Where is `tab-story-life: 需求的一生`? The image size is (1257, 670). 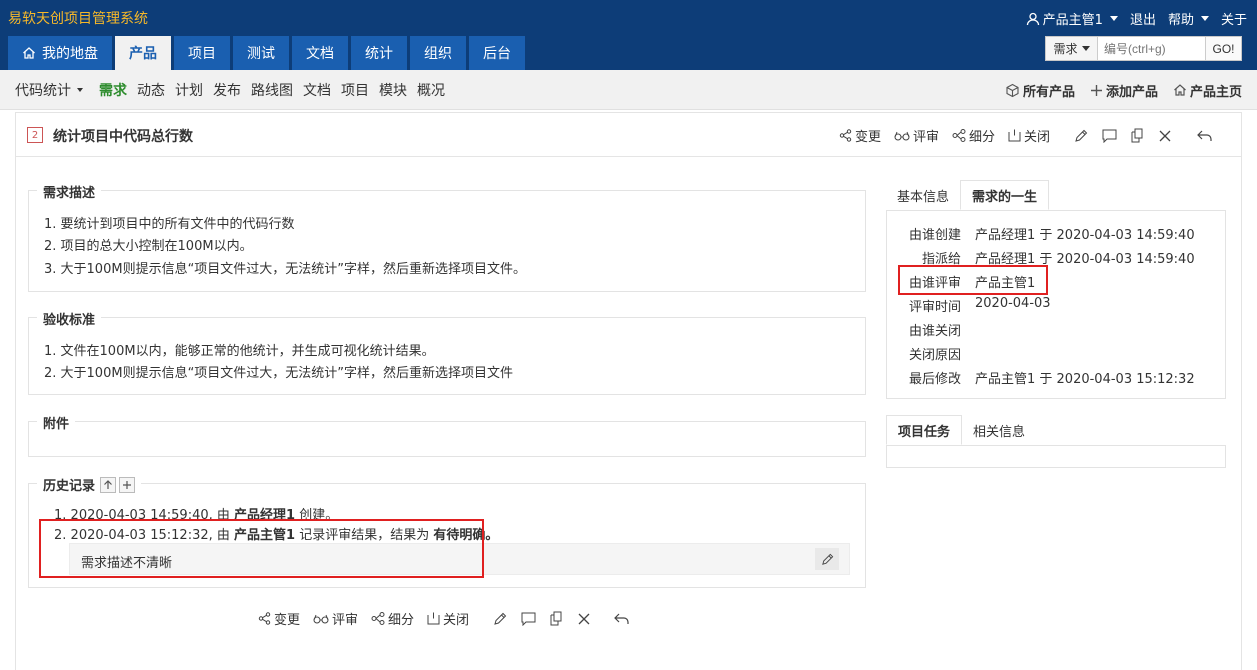
tab-story-life: 需求的一生 is located at coordinates (1005, 195).